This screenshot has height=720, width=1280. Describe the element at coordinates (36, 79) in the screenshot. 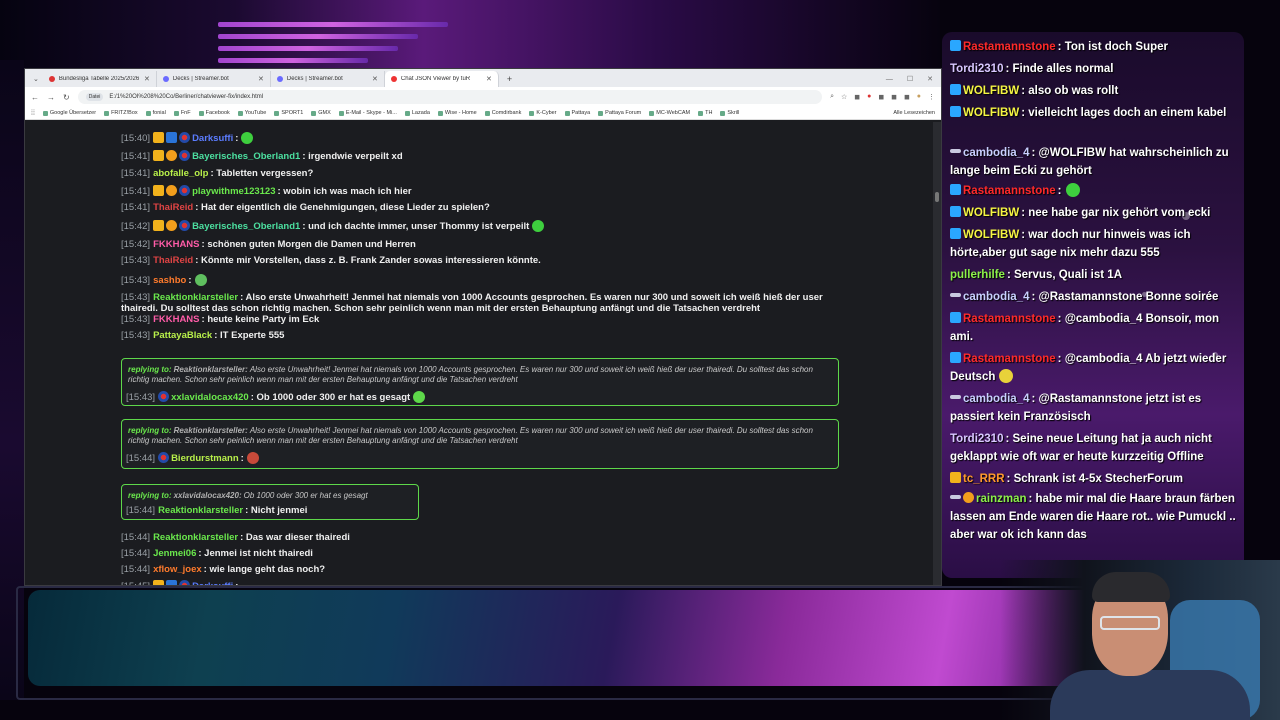

I see `tab-search-icon: ⌄` at that location.